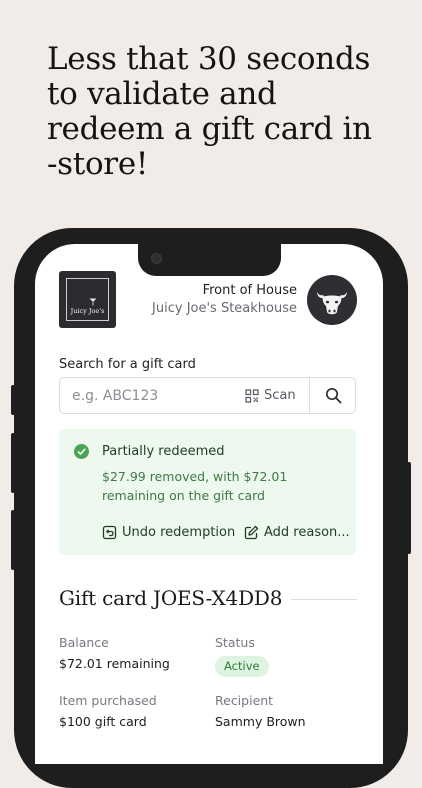  I want to click on phone-notch, so click(209, 260).